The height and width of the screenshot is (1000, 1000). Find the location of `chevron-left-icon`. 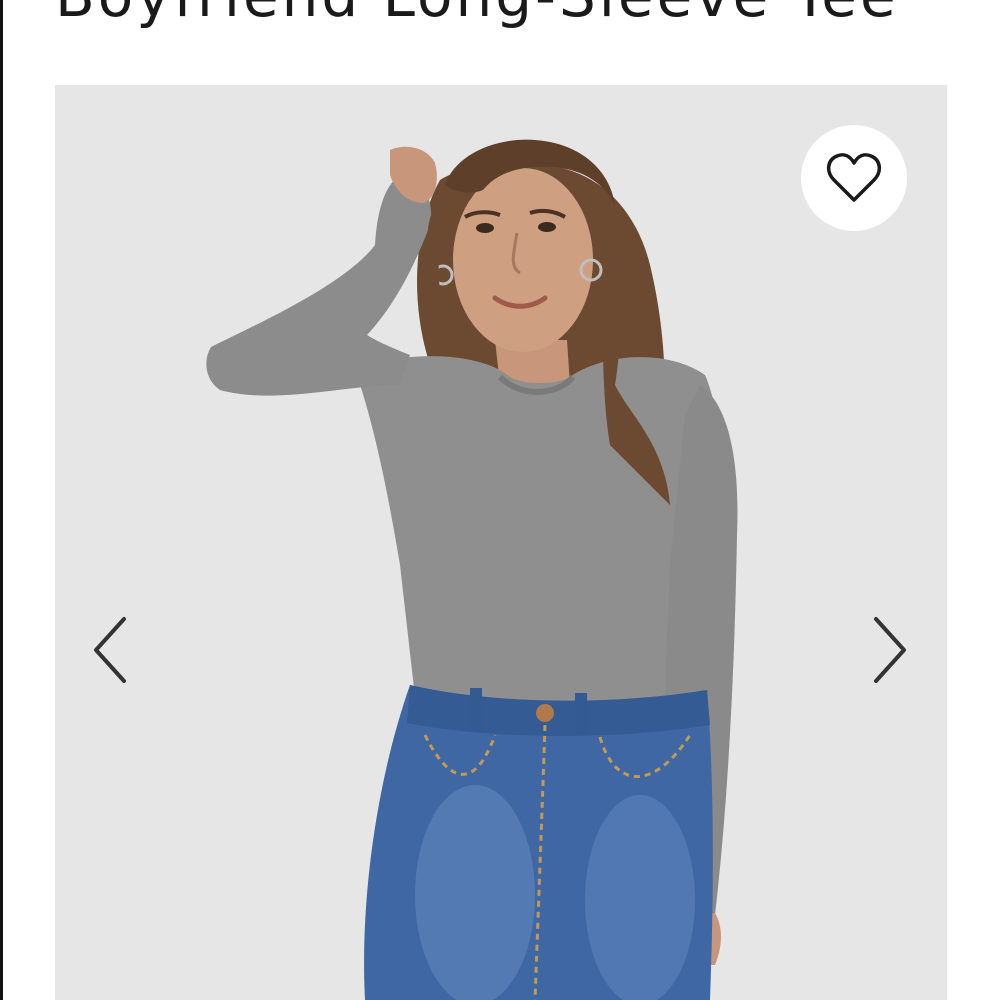

chevron-left-icon is located at coordinates (110, 650).